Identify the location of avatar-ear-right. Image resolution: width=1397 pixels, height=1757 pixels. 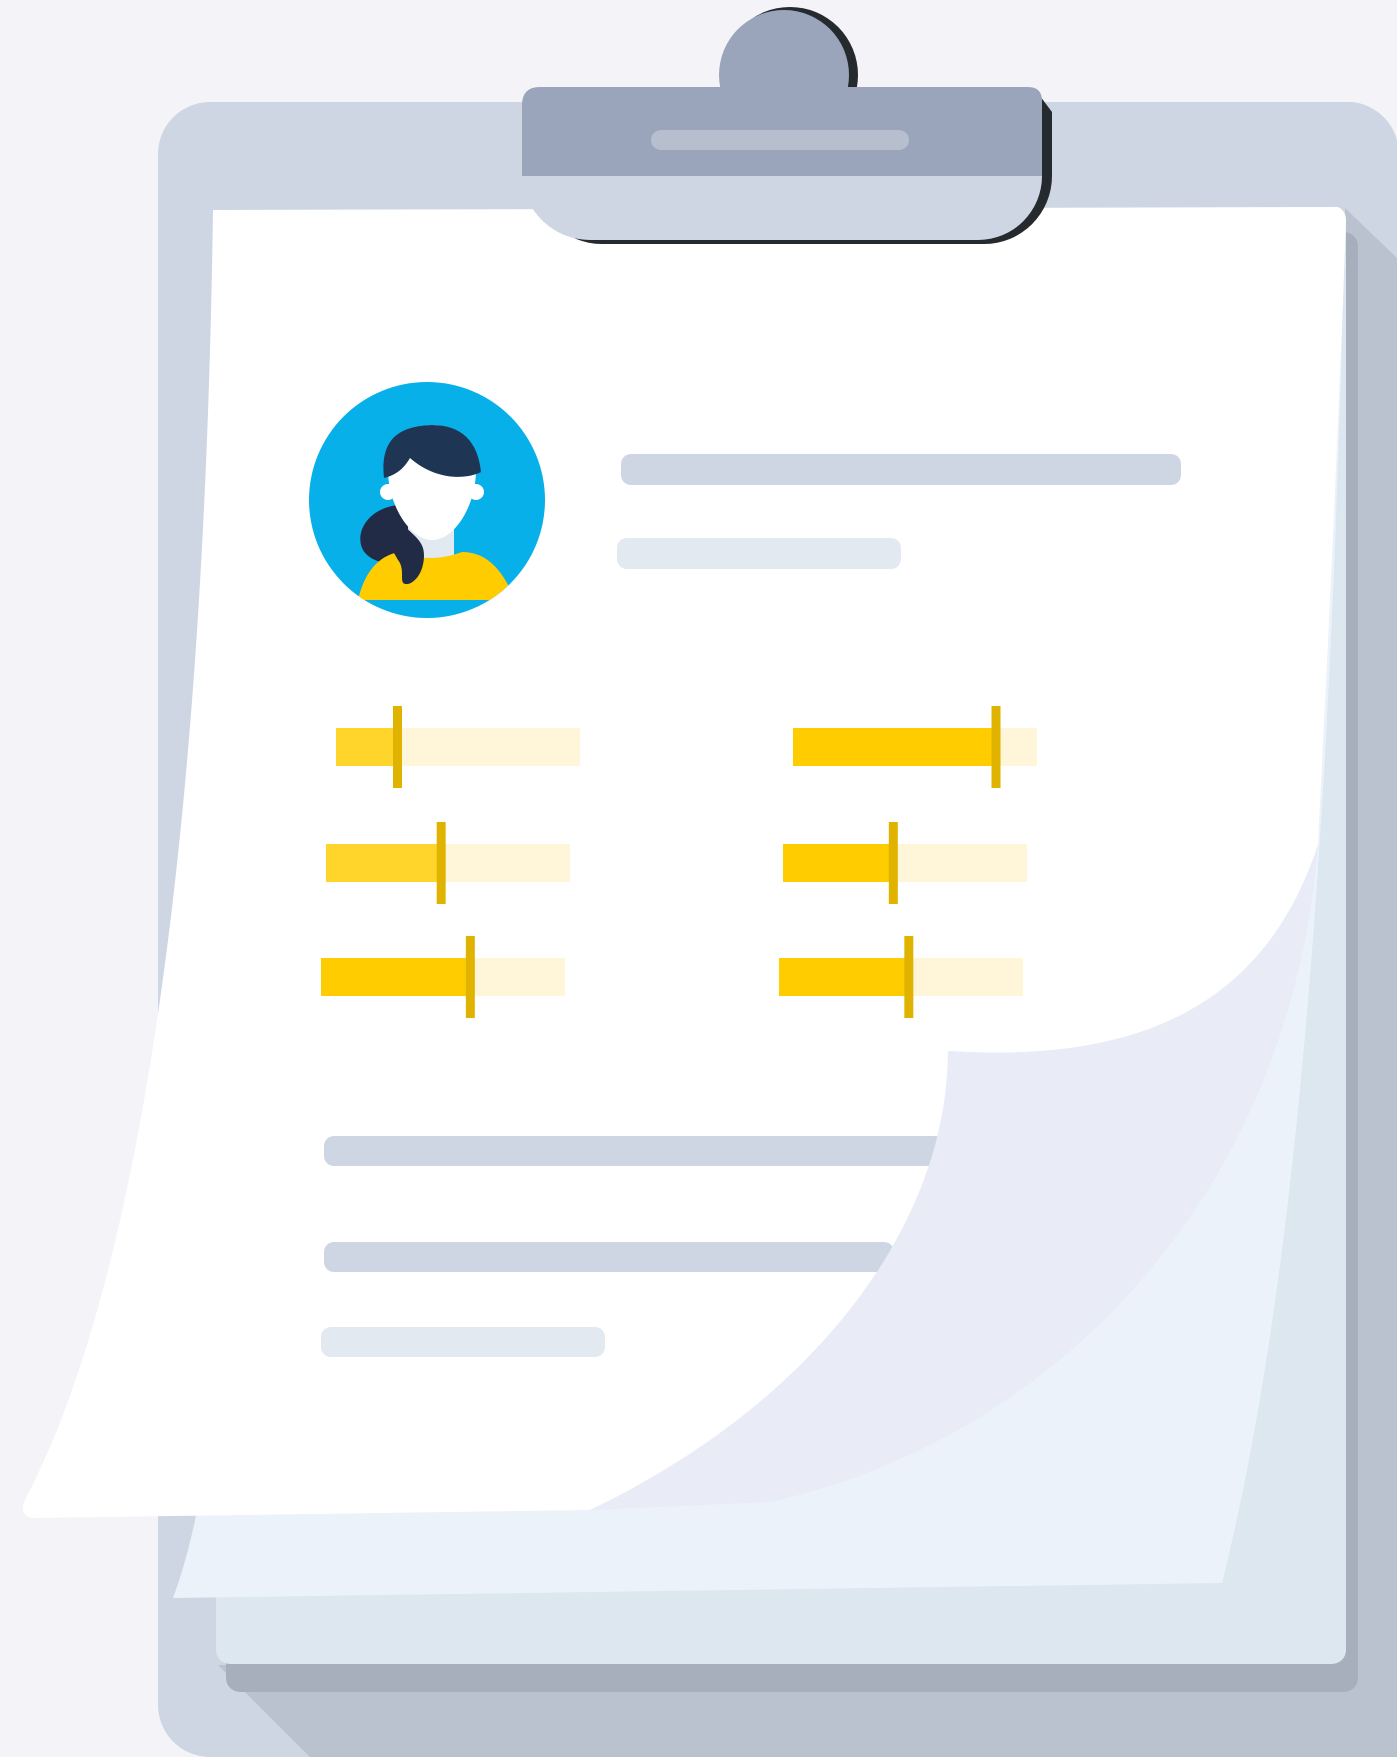
(476, 492).